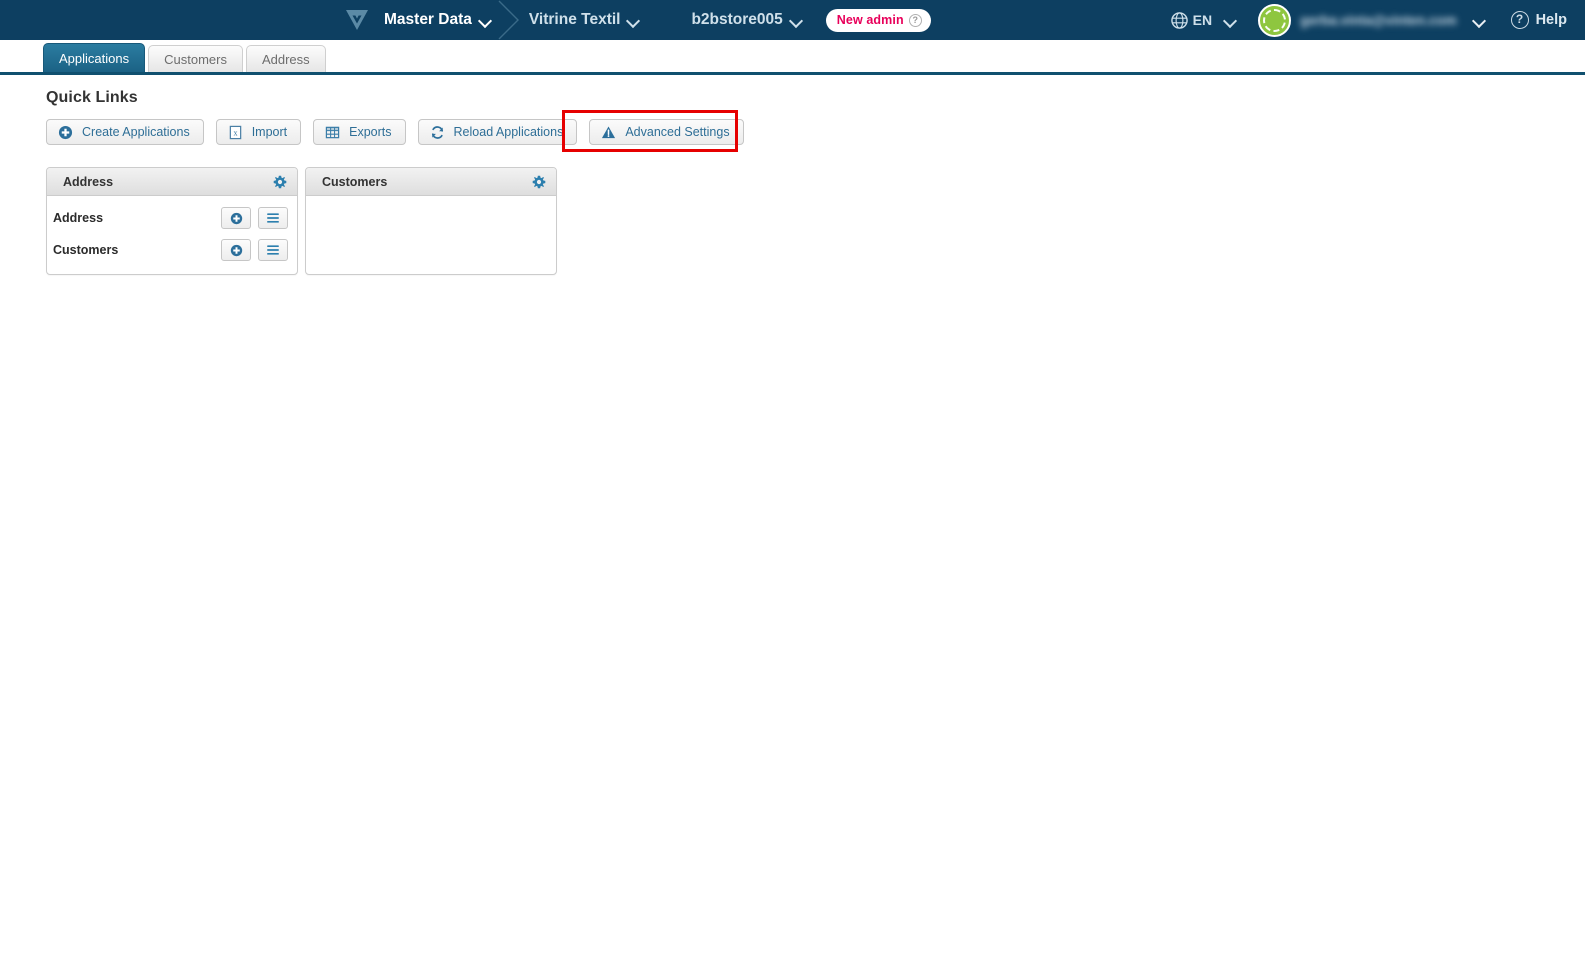  What do you see at coordinates (370, 132) in the screenshot?
I see `exports-label: Exports` at bounding box center [370, 132].